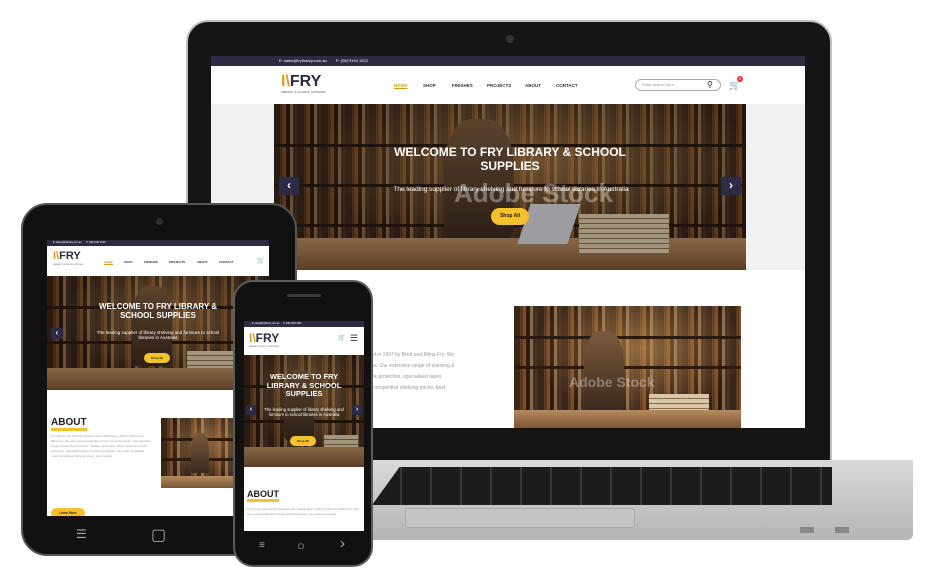 This screenshot has height=588, width=935. I want to click on phone-logo-subtitle: LIBRARY & SCHOOL SUPPLIES, so click(264, 347).